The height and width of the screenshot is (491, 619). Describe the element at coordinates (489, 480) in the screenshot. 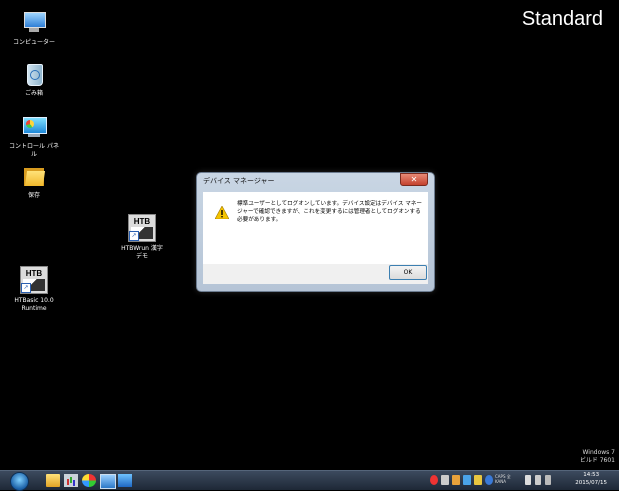

I see `help-icon` at that location.